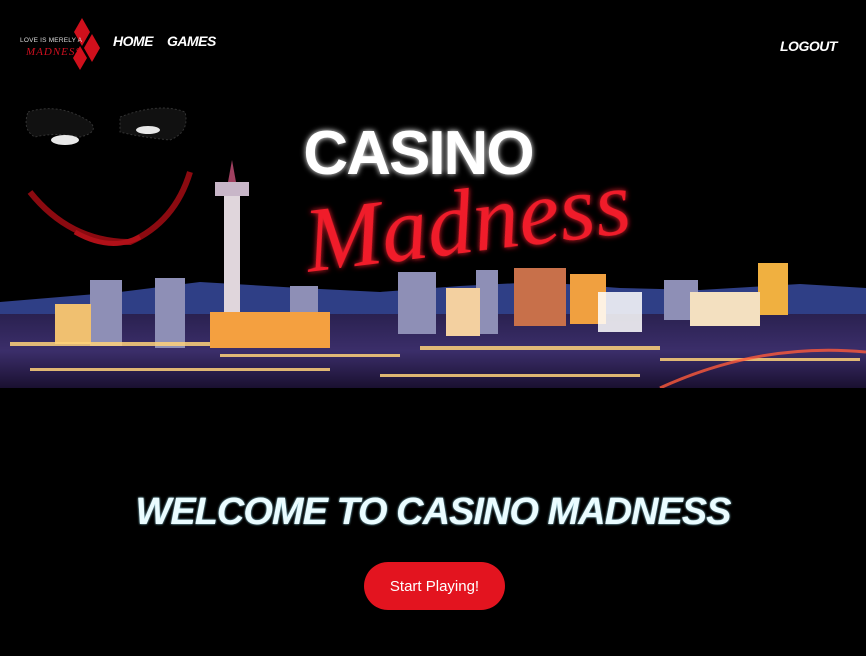 Image resolution: width=866 pixels, height=656 pixels. Describe the element at coordinates (808, 46) in the screenshot. I see `logout-link: Logout` at that location.